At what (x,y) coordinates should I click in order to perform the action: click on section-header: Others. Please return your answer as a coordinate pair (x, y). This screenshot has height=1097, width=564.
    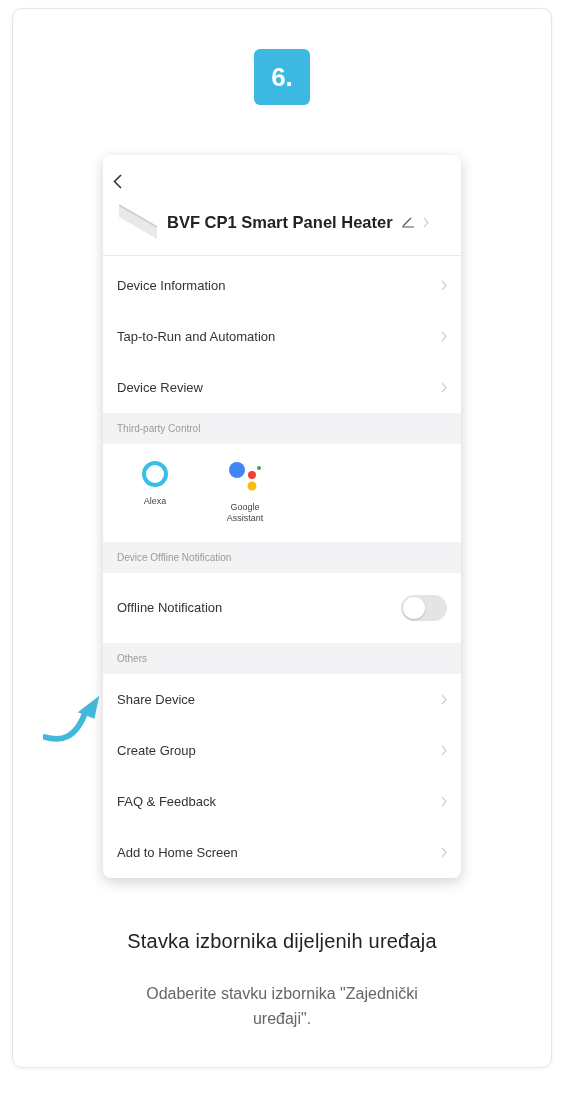
    Looking at the image, I should click on (282, 658).